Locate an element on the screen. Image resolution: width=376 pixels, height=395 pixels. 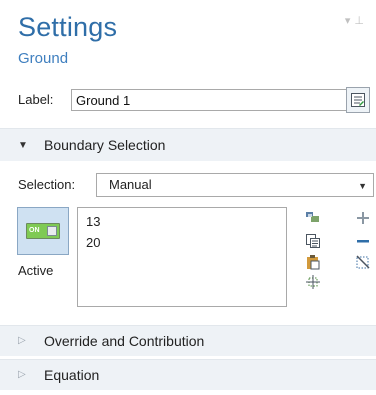
remove-icon is located at coordinates (363, 241).